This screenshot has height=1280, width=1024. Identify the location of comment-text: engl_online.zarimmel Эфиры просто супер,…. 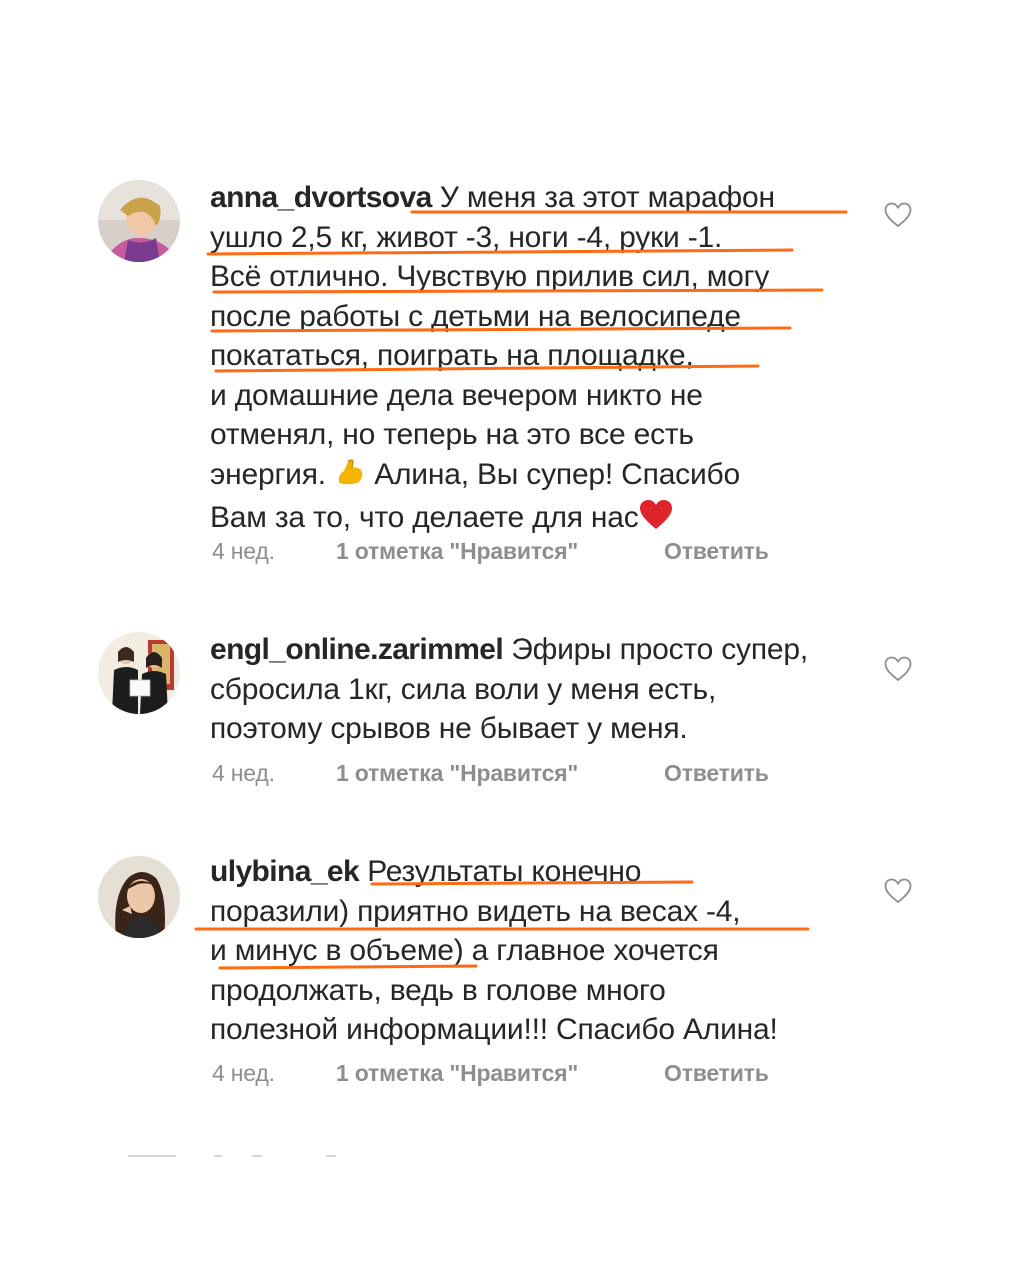
(509, 689).